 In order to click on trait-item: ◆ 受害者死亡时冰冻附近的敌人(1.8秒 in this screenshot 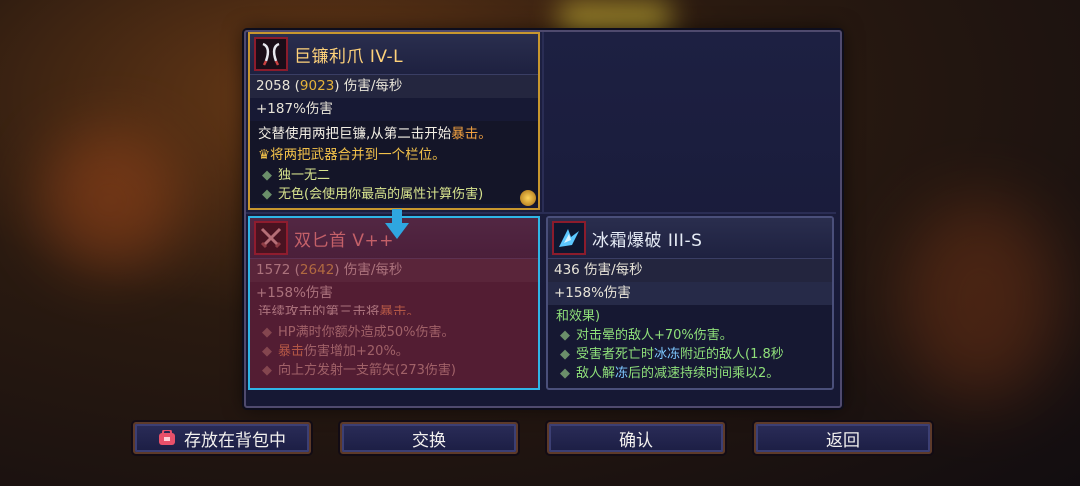, I will do `click(690, 354)`.